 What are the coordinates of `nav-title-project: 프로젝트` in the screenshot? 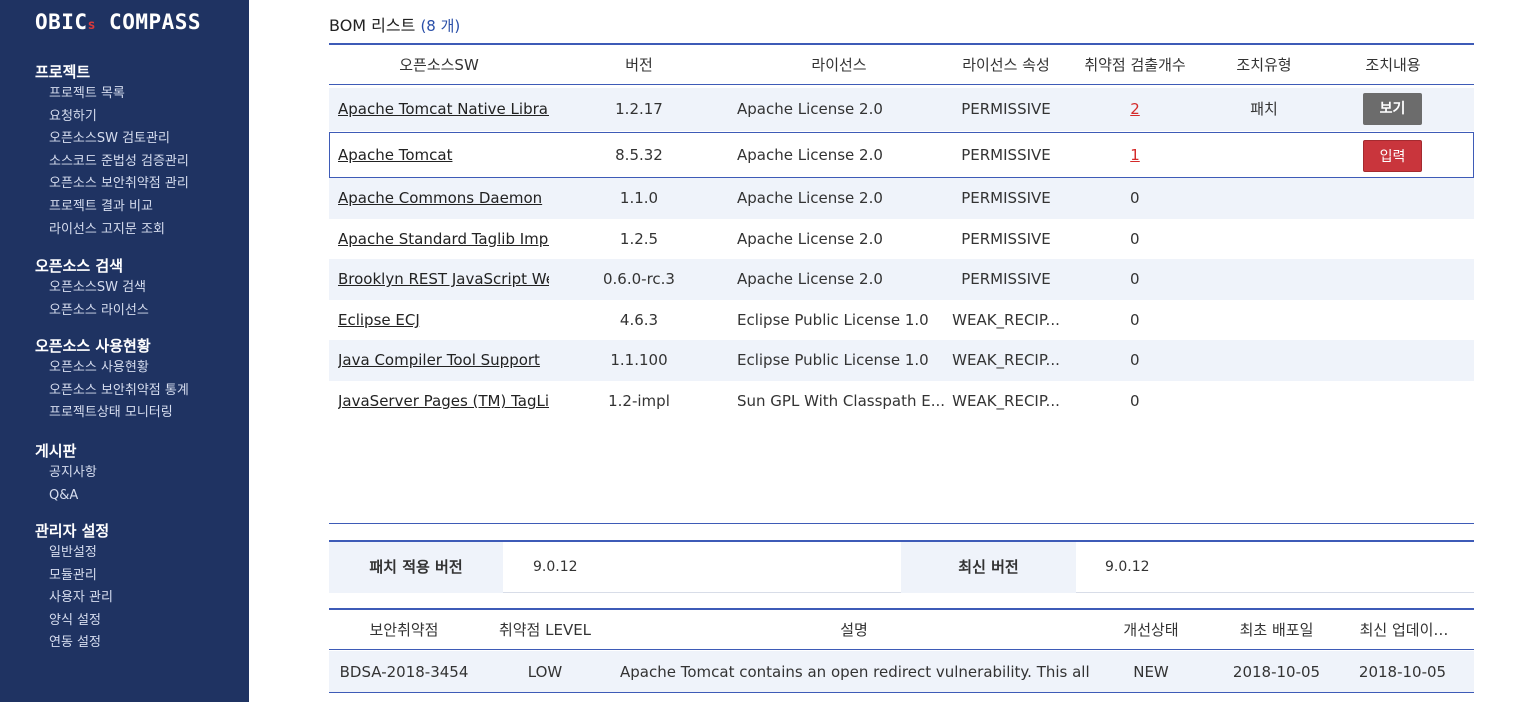 It's located at (112, 72).